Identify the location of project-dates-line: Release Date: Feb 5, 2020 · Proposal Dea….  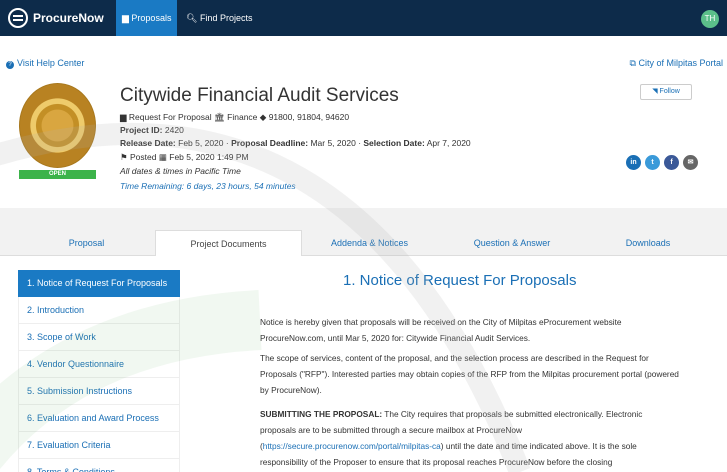
(295, 143).